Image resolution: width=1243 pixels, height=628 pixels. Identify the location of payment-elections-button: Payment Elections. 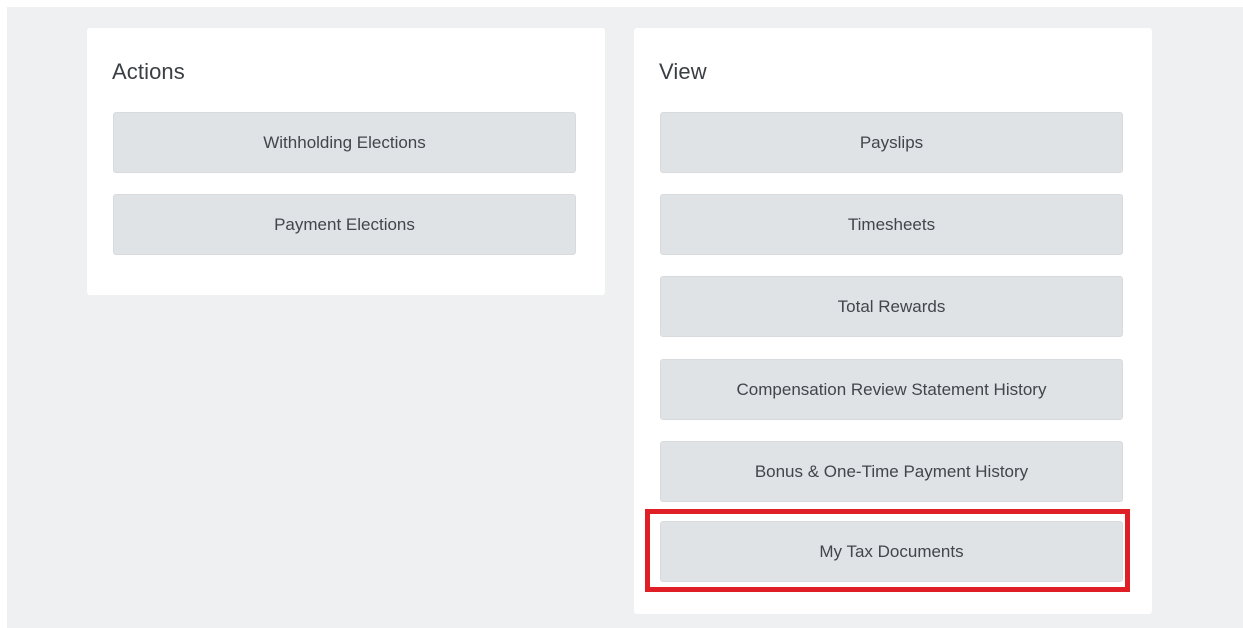
(344, 224).